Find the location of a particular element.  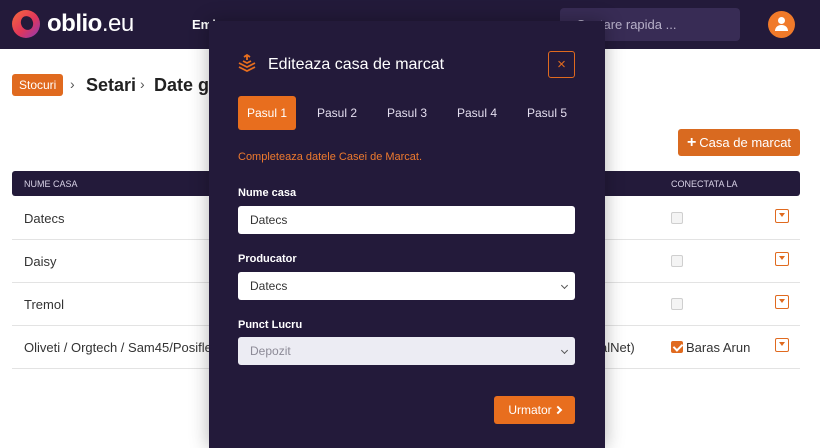

modal-title: Editeaza casa de marcat is located at coordinates (356, 64).